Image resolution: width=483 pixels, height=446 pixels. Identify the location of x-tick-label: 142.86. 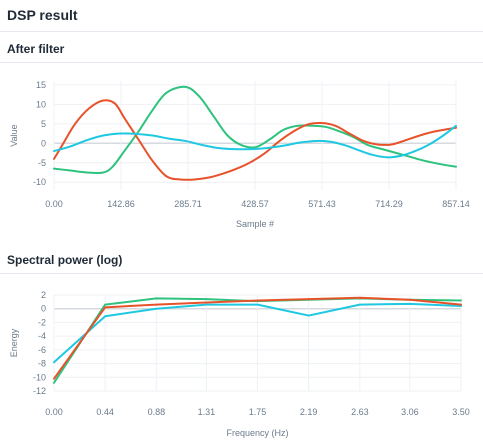
(121, 204).